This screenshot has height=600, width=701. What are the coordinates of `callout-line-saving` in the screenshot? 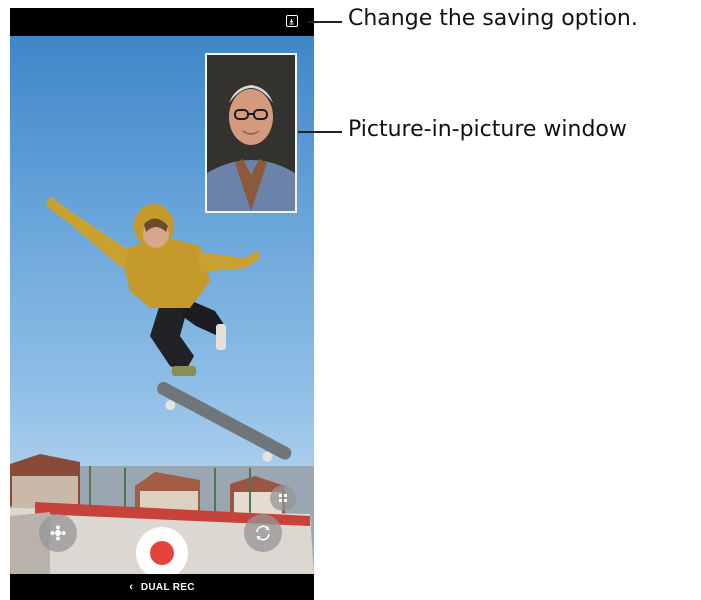 It's located at (325, 22).